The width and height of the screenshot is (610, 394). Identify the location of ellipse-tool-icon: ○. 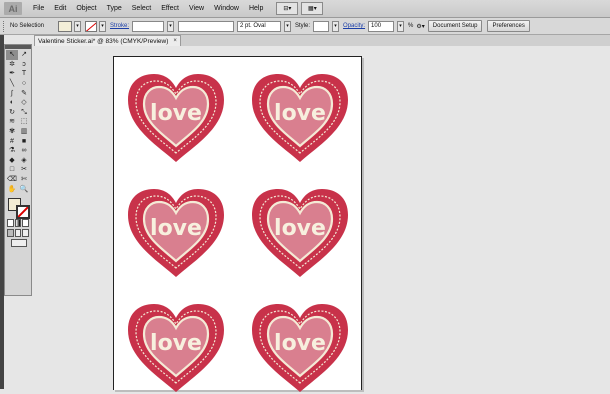
(24, 84).